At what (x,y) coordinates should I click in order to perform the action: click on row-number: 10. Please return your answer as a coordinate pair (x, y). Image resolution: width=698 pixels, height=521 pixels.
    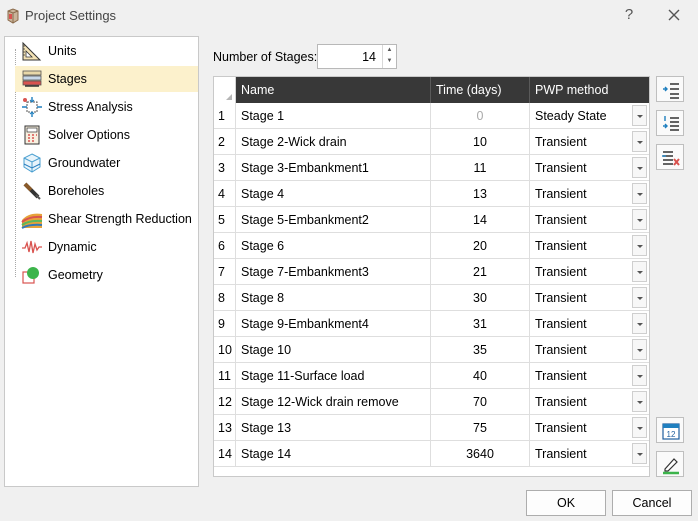
    Looking at the image, I should click on (225, 350).